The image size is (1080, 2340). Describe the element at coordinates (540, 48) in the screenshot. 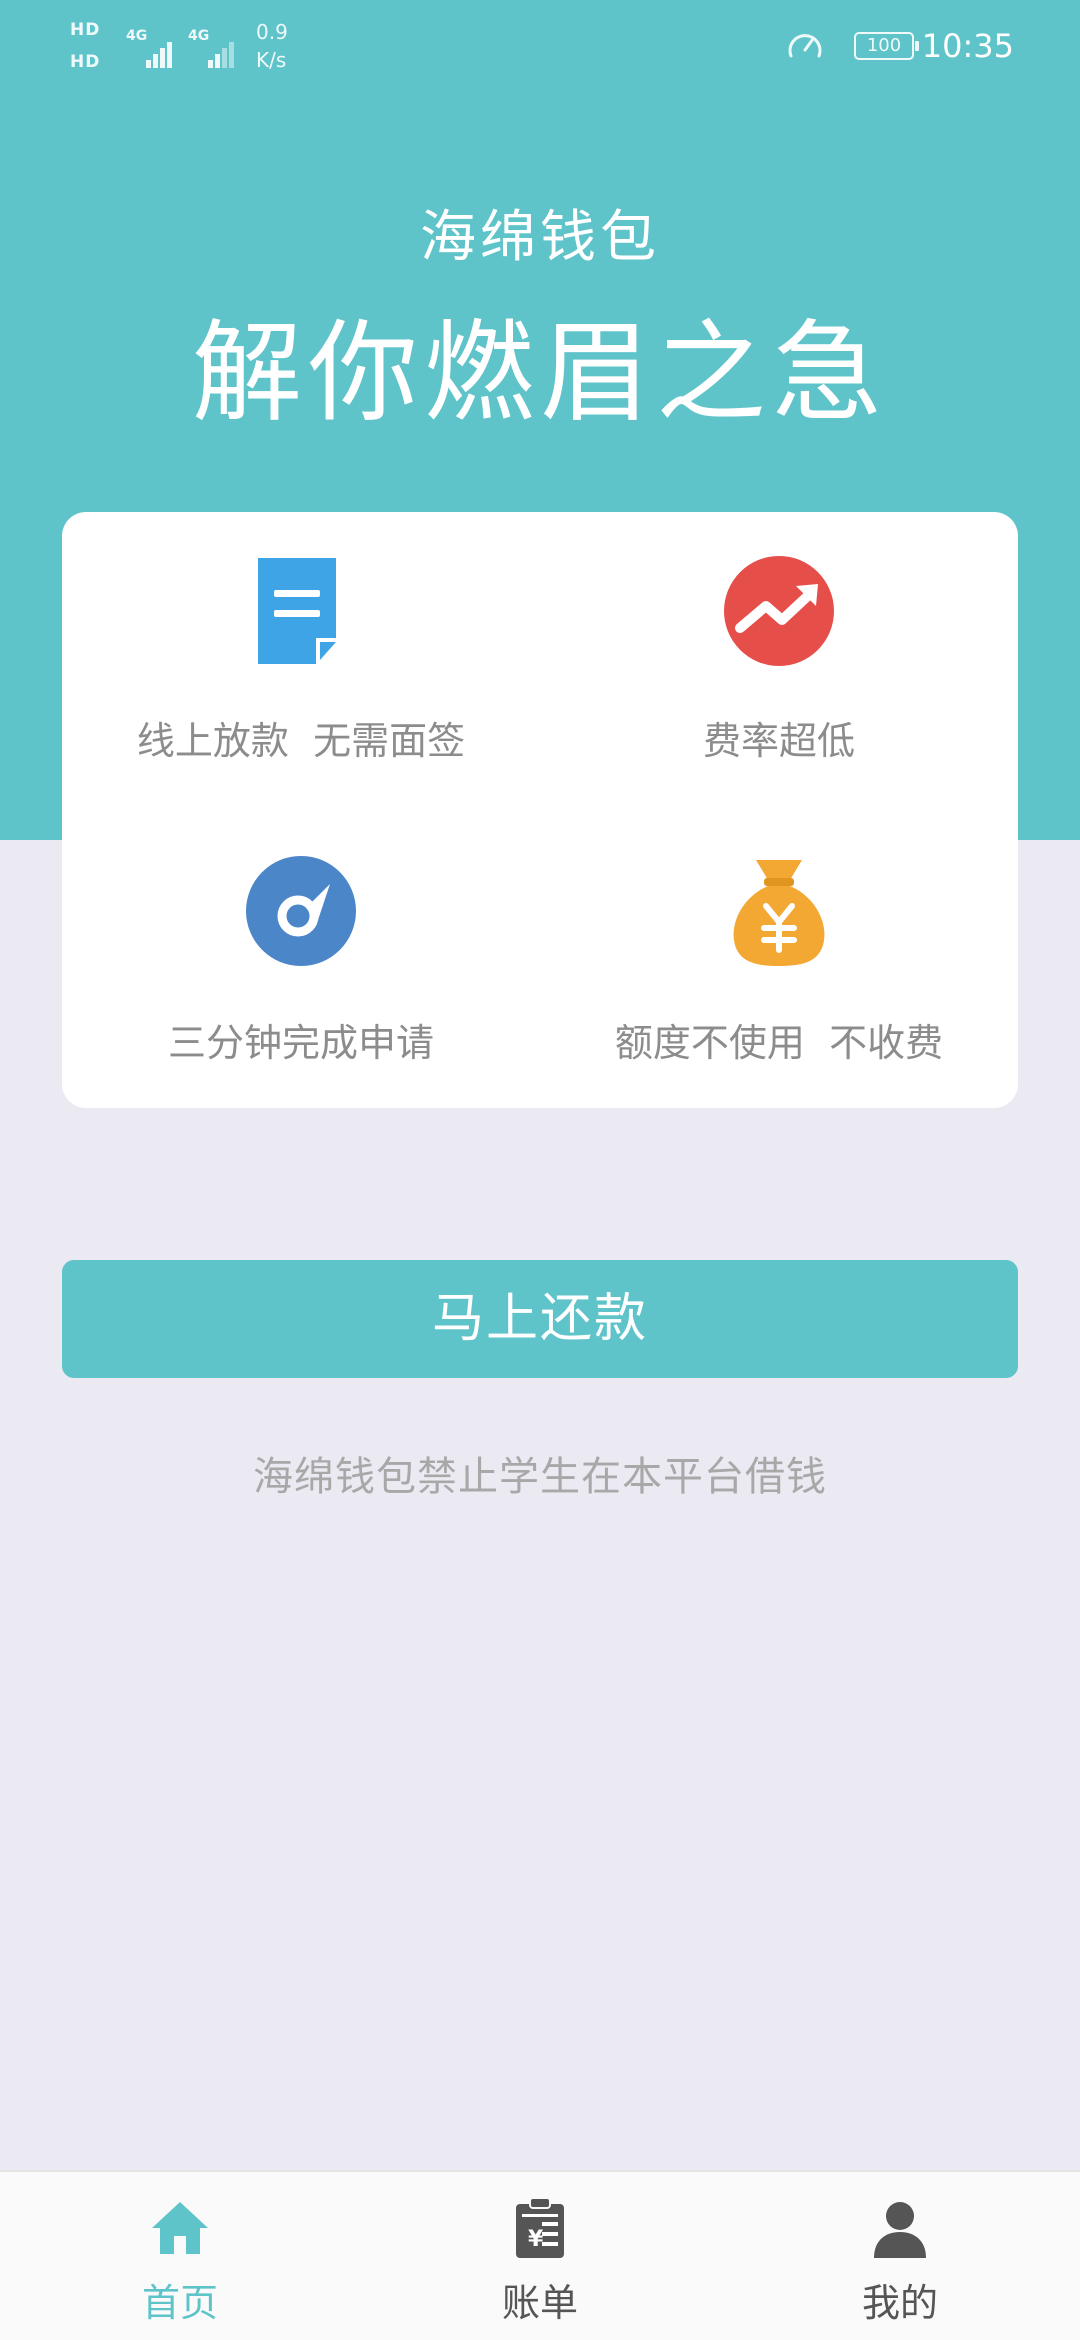

I see `status-bar: HD HD 4G 4G 0.9 K/s 100 10:35` at that location.